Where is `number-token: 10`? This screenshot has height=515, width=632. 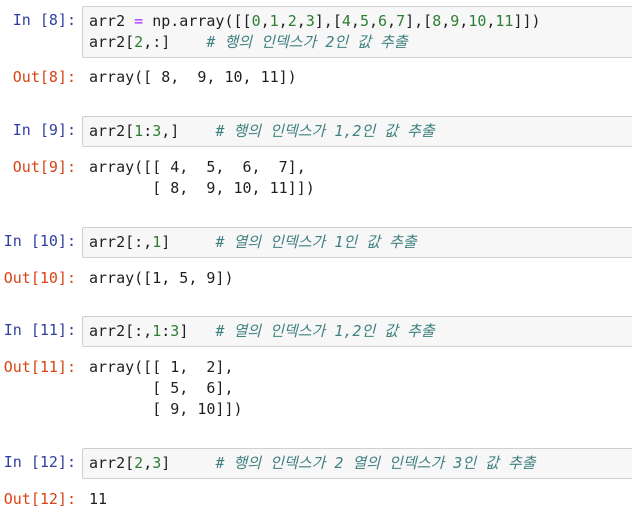 number-token: 10 is located at coordinates (477, 21).